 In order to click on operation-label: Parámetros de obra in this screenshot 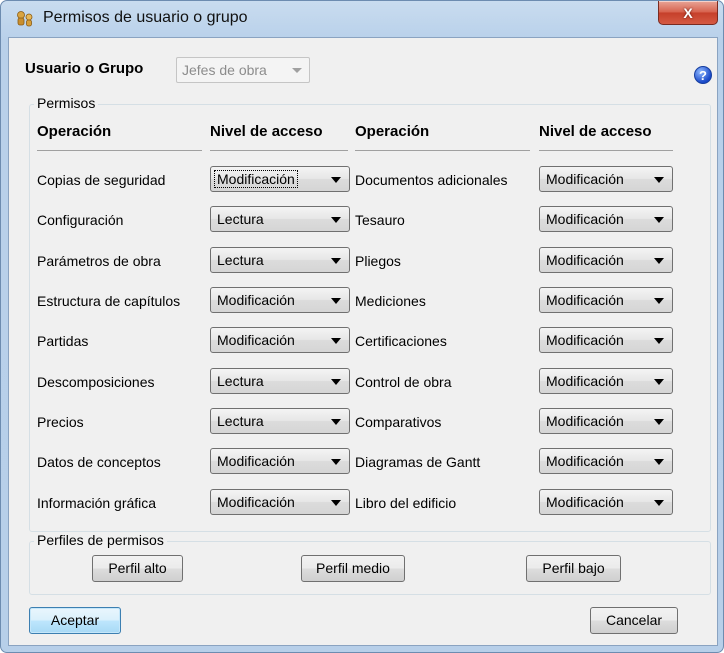, I will do `click(99, 261)`.